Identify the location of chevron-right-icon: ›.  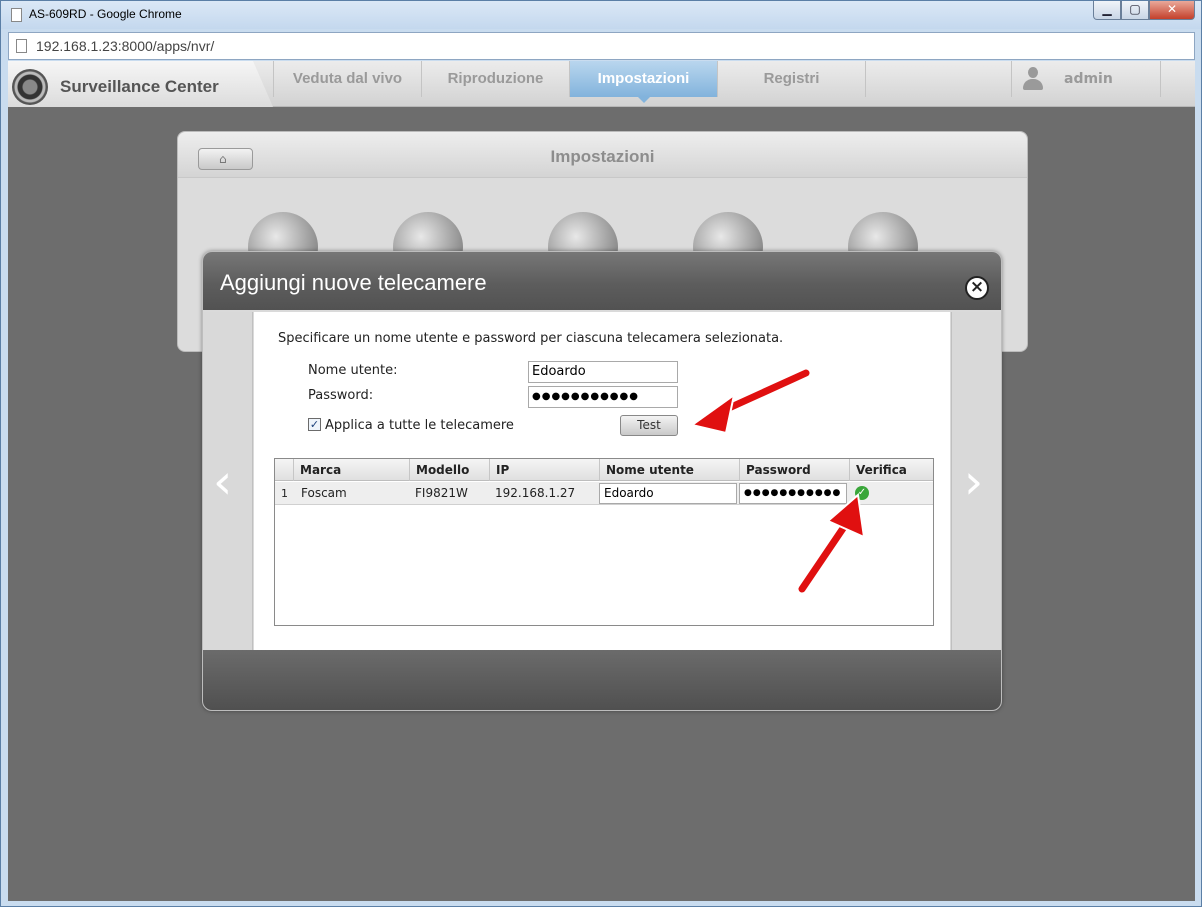
(973, 482).